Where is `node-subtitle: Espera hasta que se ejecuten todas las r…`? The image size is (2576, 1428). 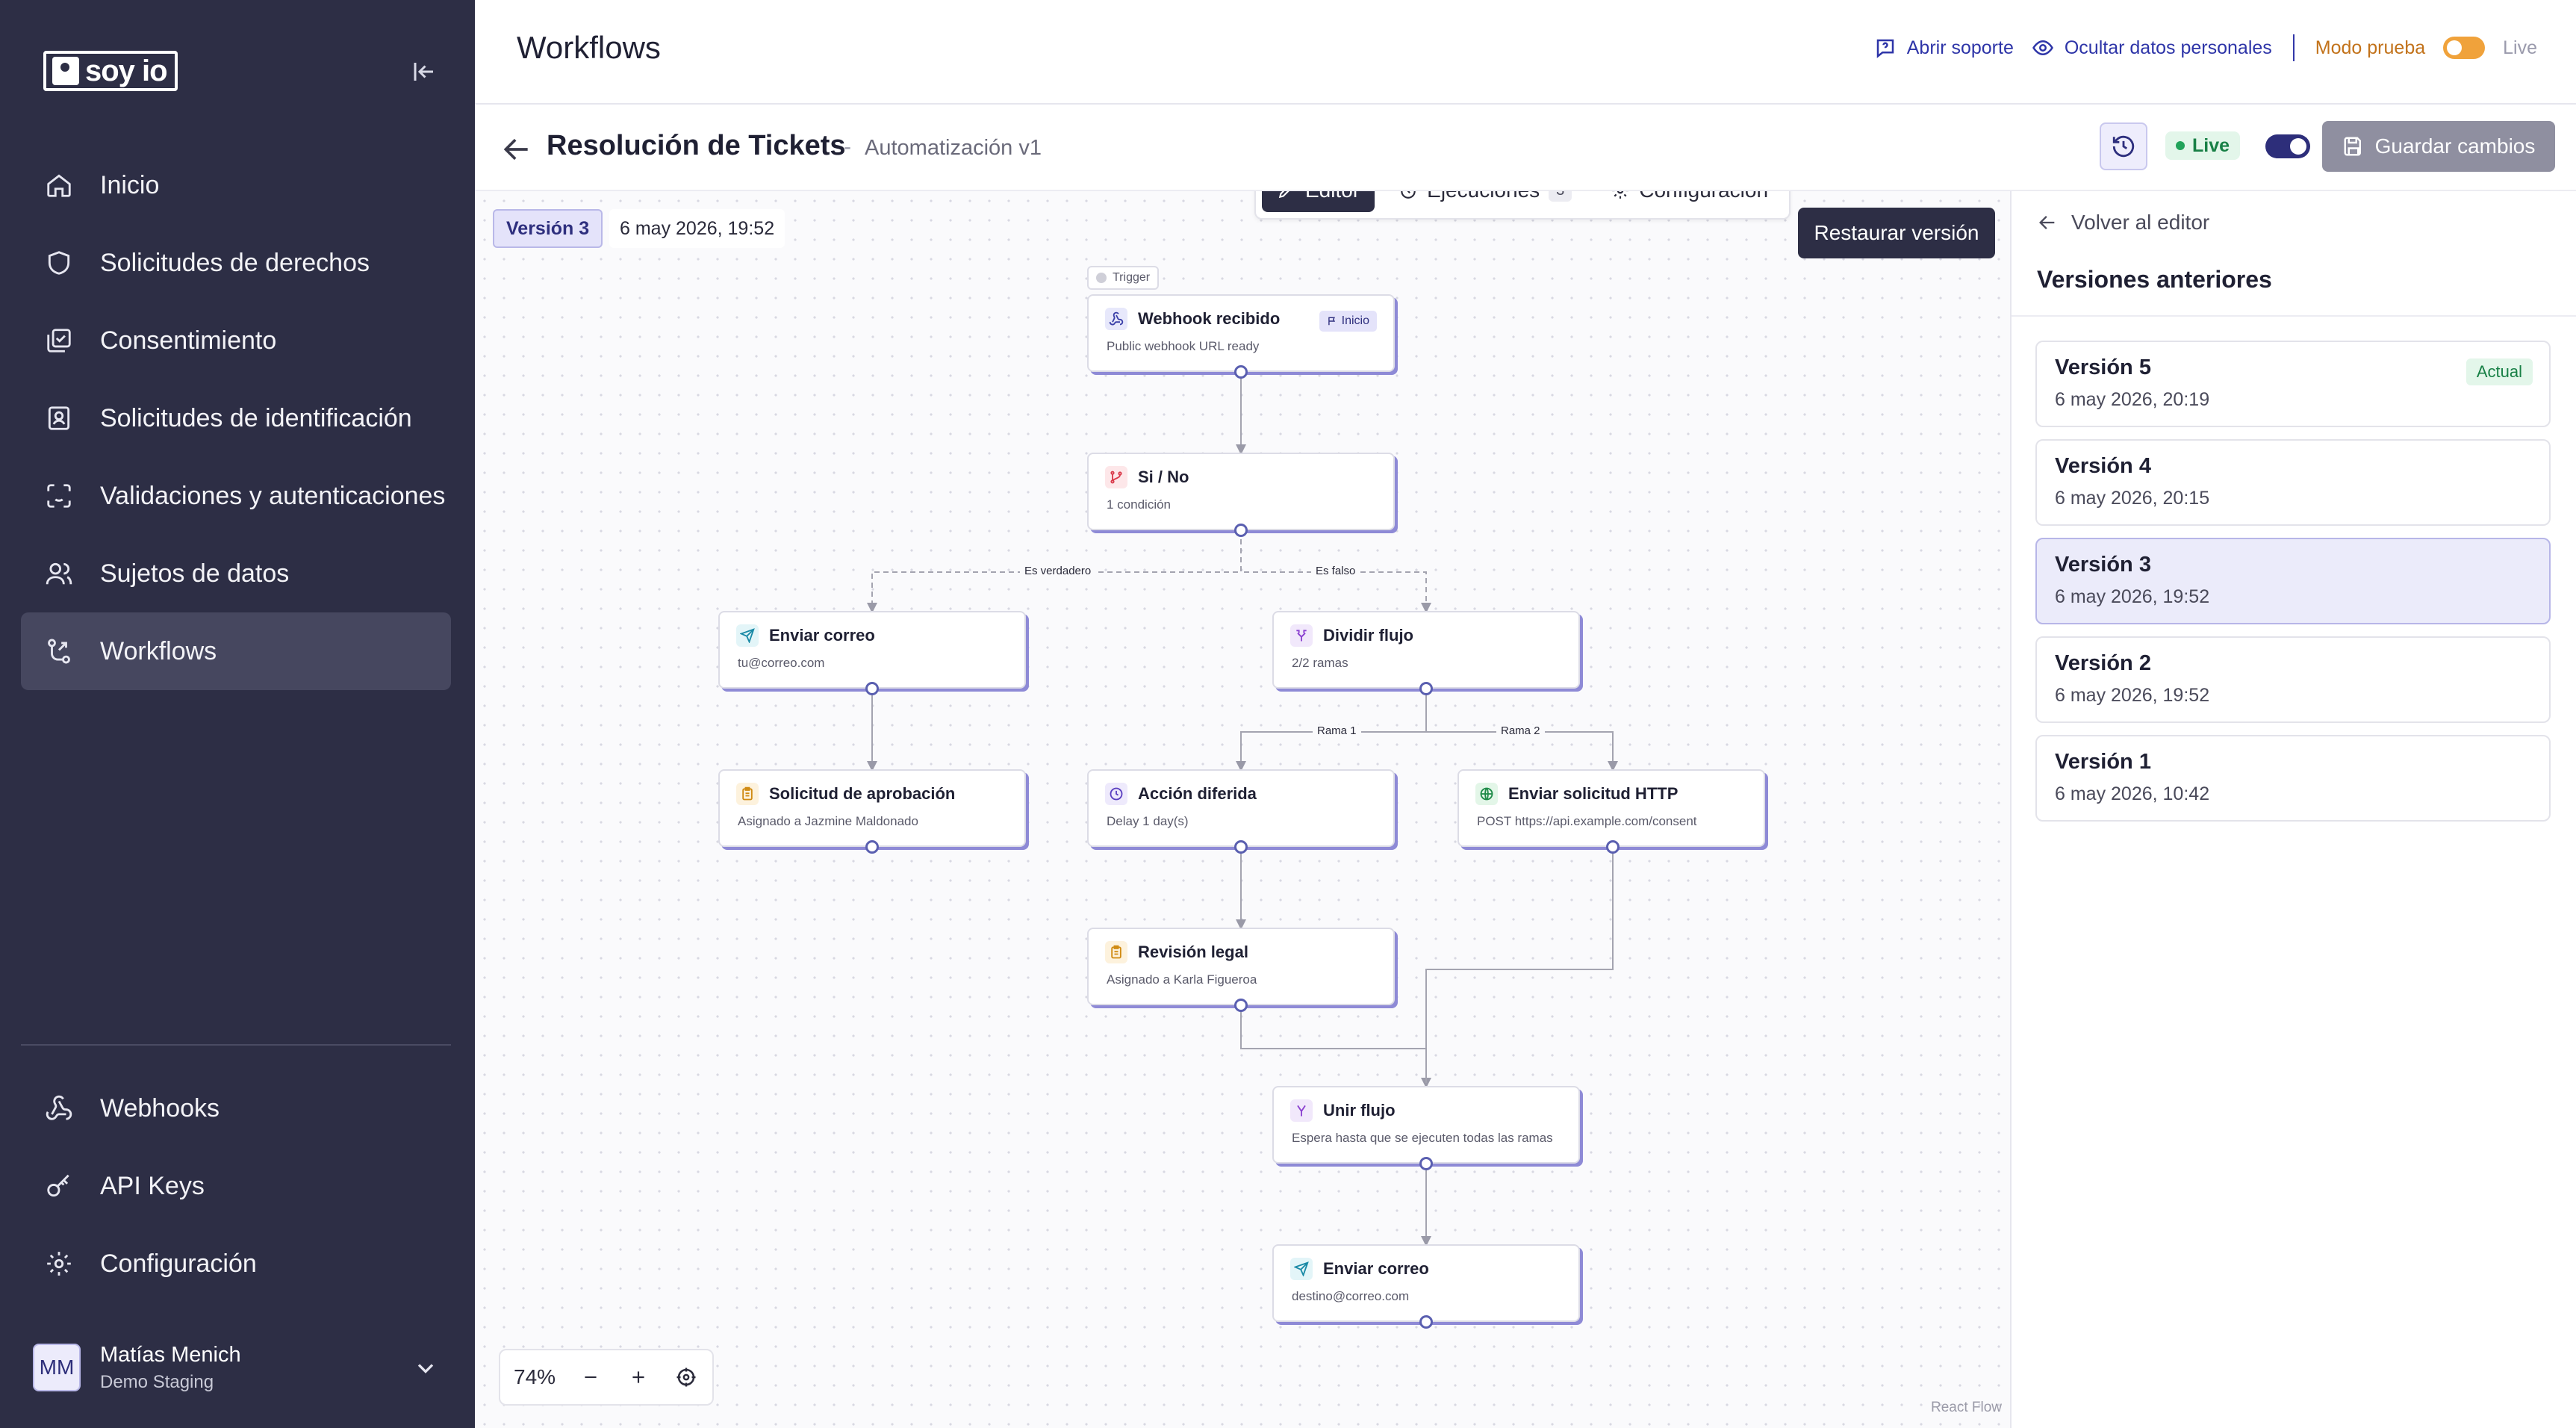
node-subtitle: Espera hasta que se ejecuten todas las r… is located at coordinates (1422, 1138).